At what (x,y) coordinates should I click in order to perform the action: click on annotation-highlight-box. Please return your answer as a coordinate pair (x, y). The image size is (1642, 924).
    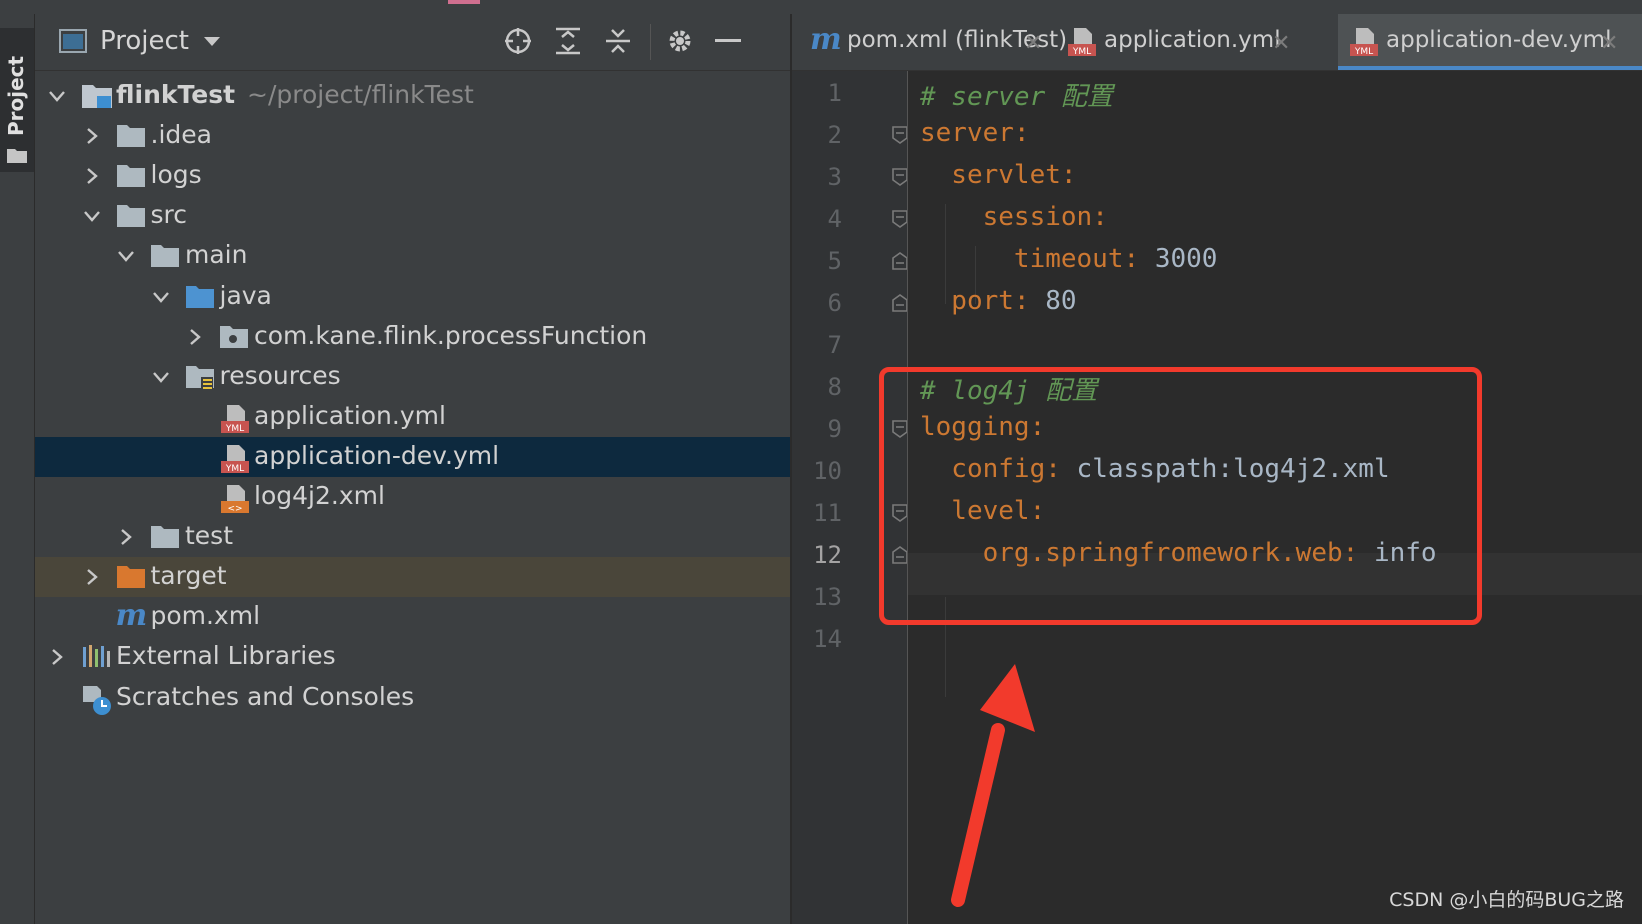
    Looking at the image, I should click on (1180, 496).